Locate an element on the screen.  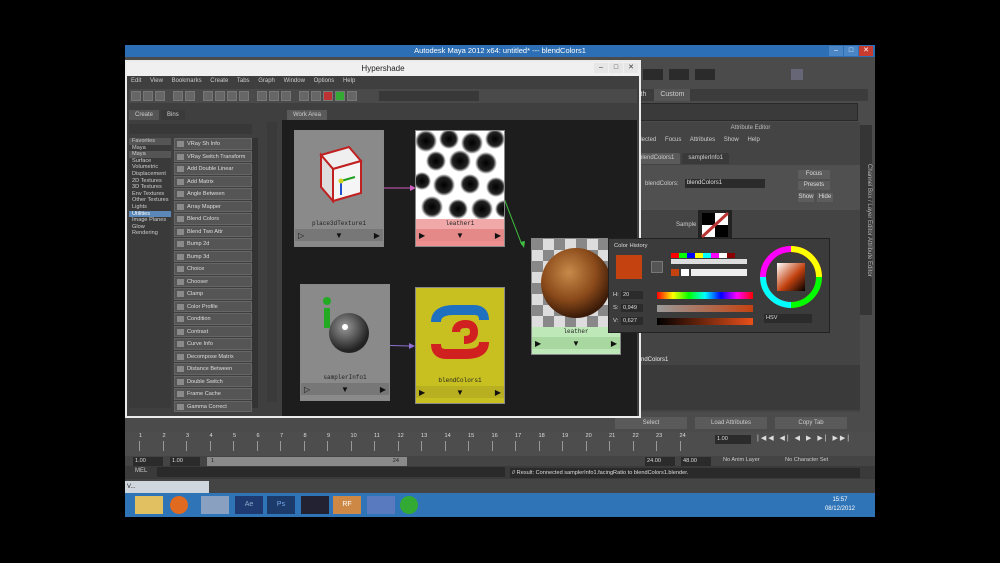
hs-minimize-button: – is located at coordinates (601, 68).